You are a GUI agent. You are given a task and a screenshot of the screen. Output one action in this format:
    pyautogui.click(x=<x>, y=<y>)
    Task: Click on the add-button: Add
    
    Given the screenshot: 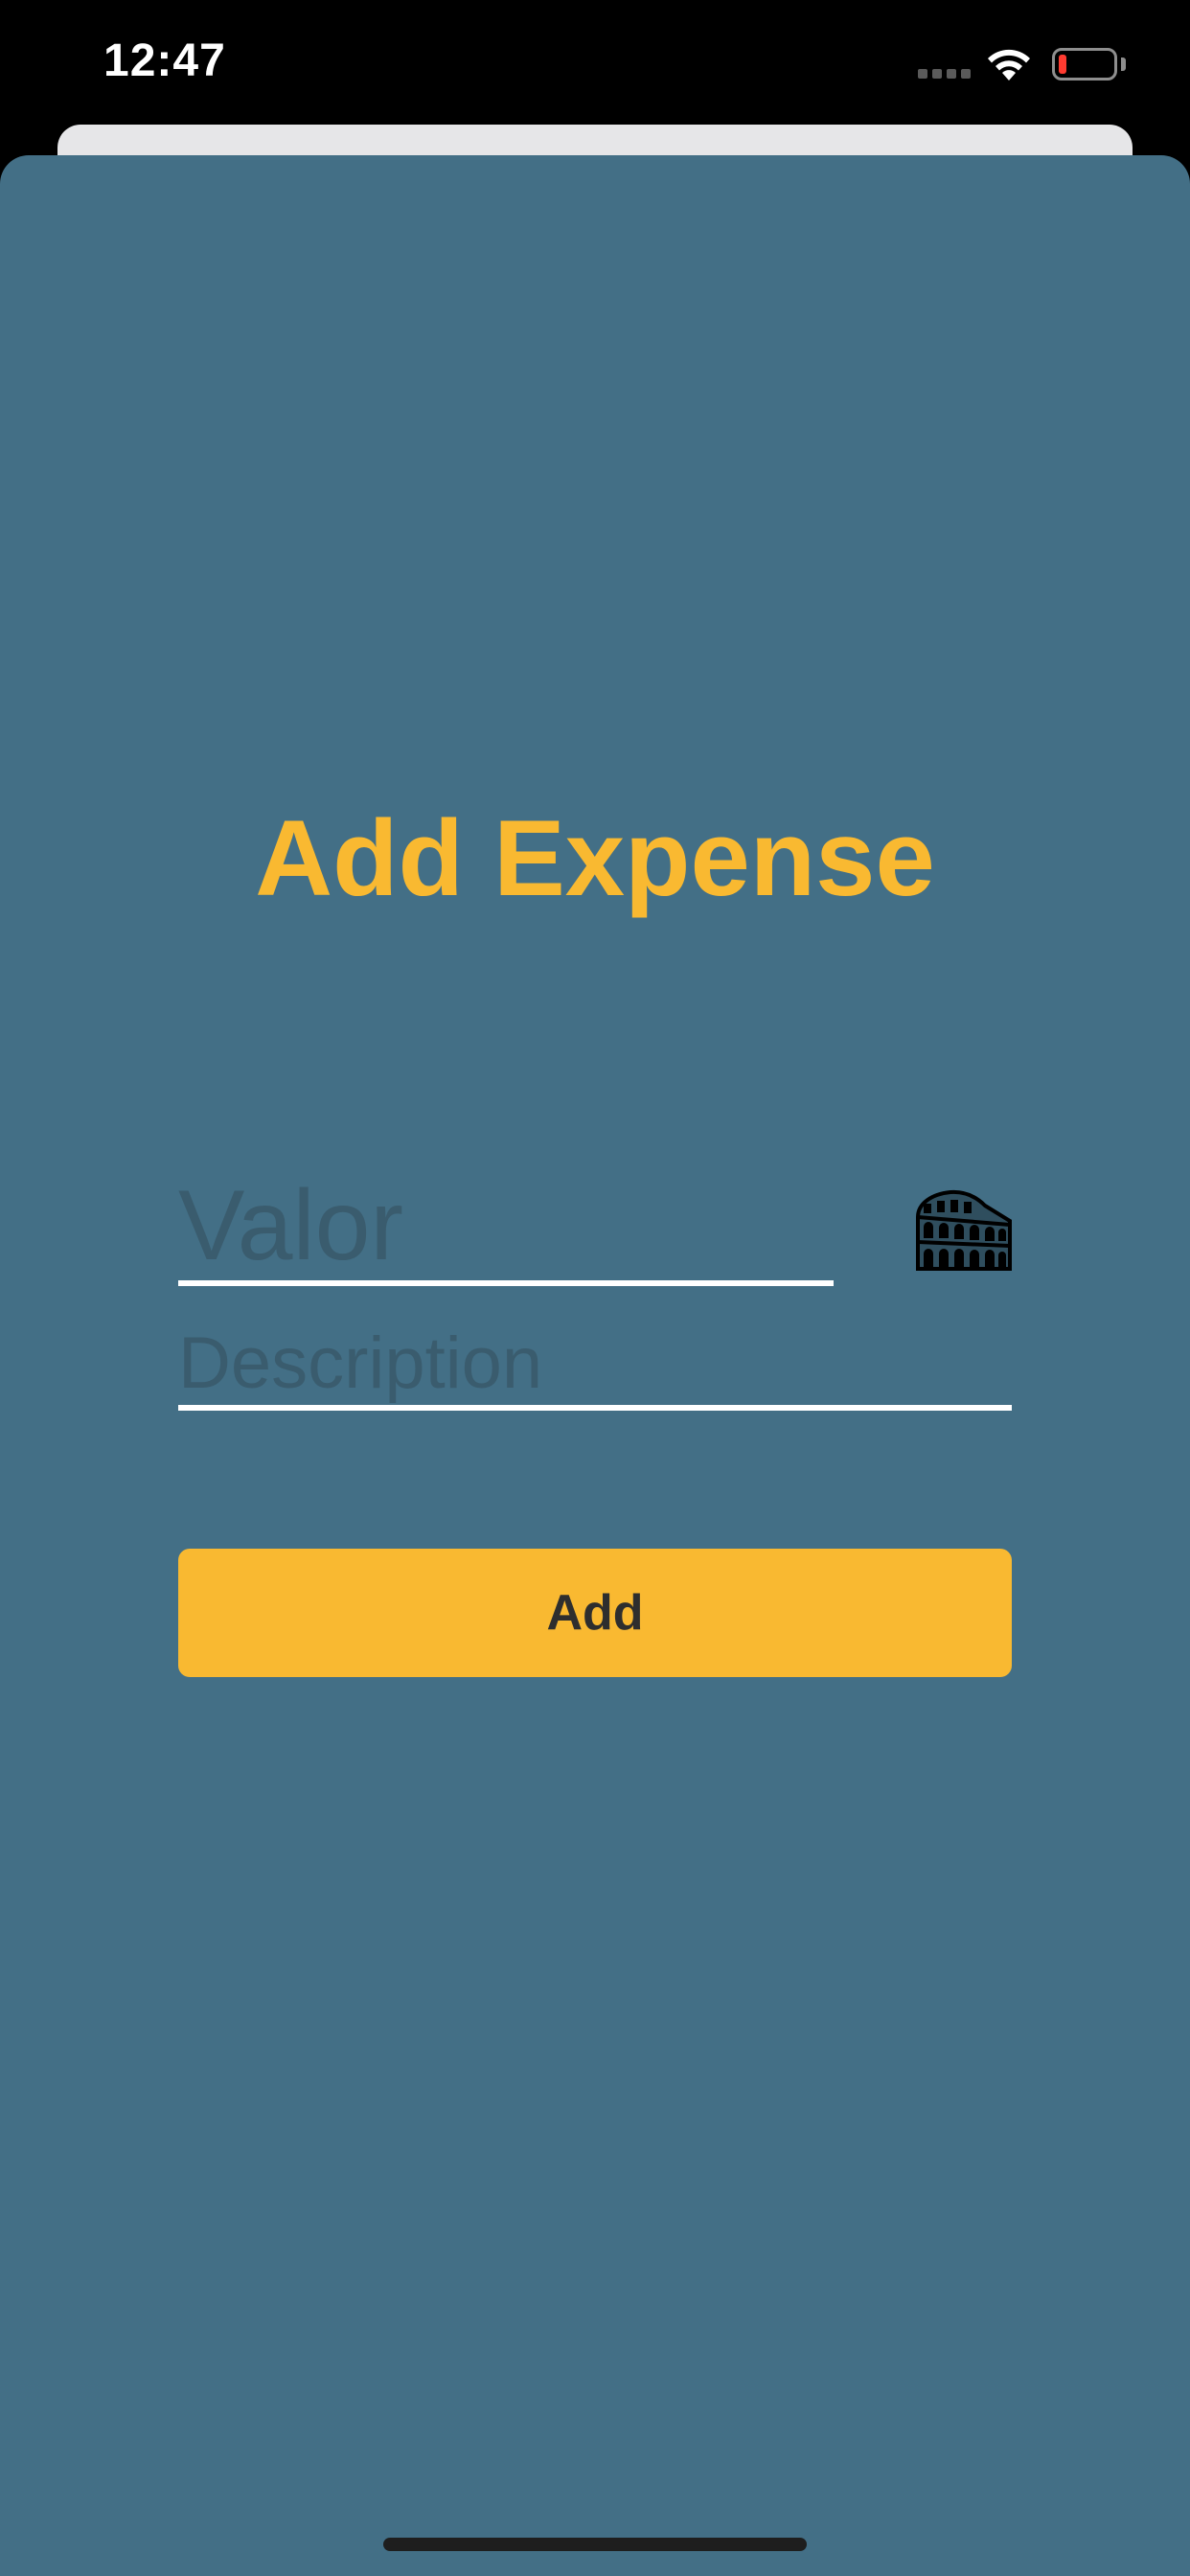 What is the action you would take?
    pyautogui.click(x=595, y=1613)
    